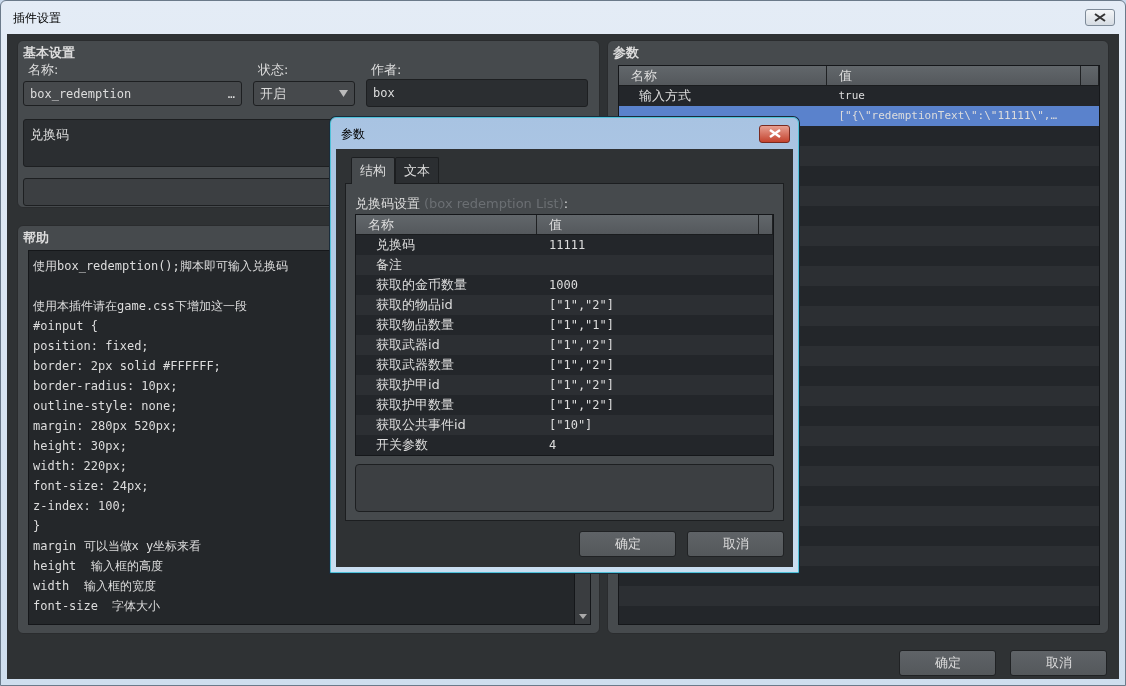 Image resolution: width=1126 pixels, height=686 pixels. What do you see at coordinates (44, 70) in the screenshot?
I see `field-label: 名称:` at bounding box center [44, 70].